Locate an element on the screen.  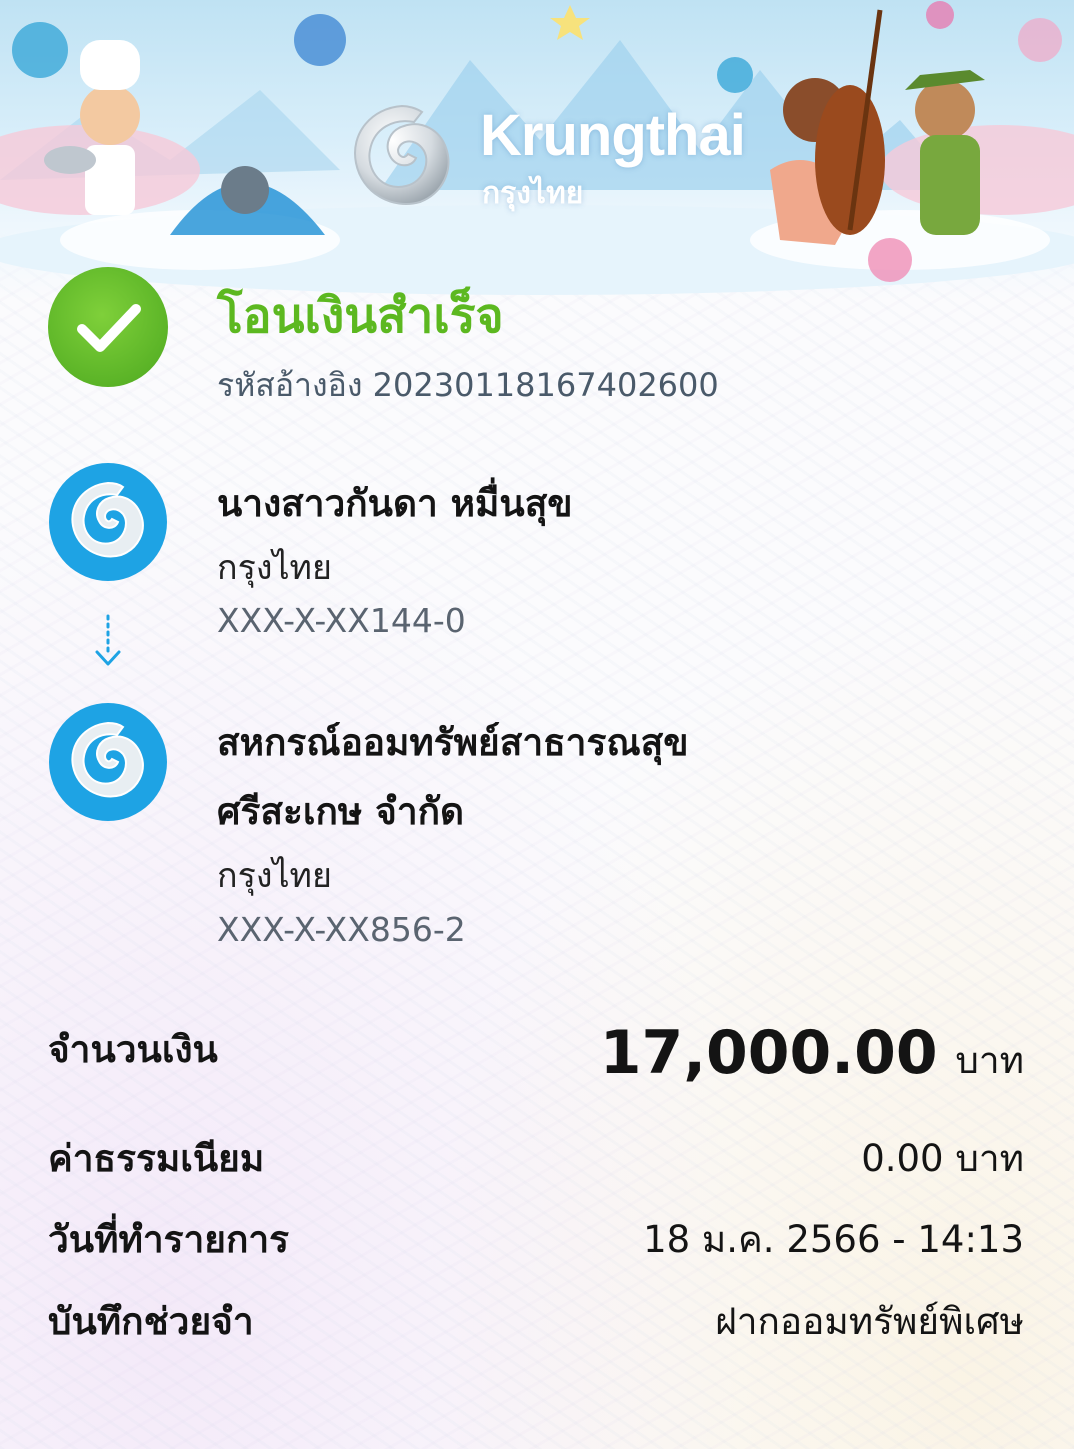
arrow-down-icon is located at coordinates (108, 640).